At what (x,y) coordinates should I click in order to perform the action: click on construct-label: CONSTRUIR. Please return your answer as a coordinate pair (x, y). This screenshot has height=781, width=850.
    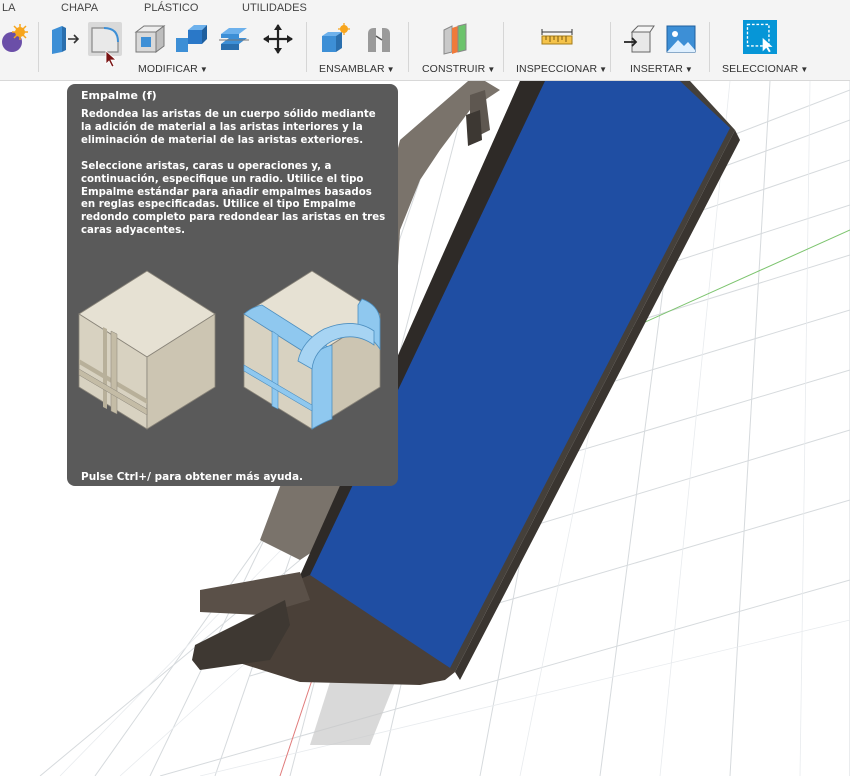
    Looking at the image, I should click on (454, 69).